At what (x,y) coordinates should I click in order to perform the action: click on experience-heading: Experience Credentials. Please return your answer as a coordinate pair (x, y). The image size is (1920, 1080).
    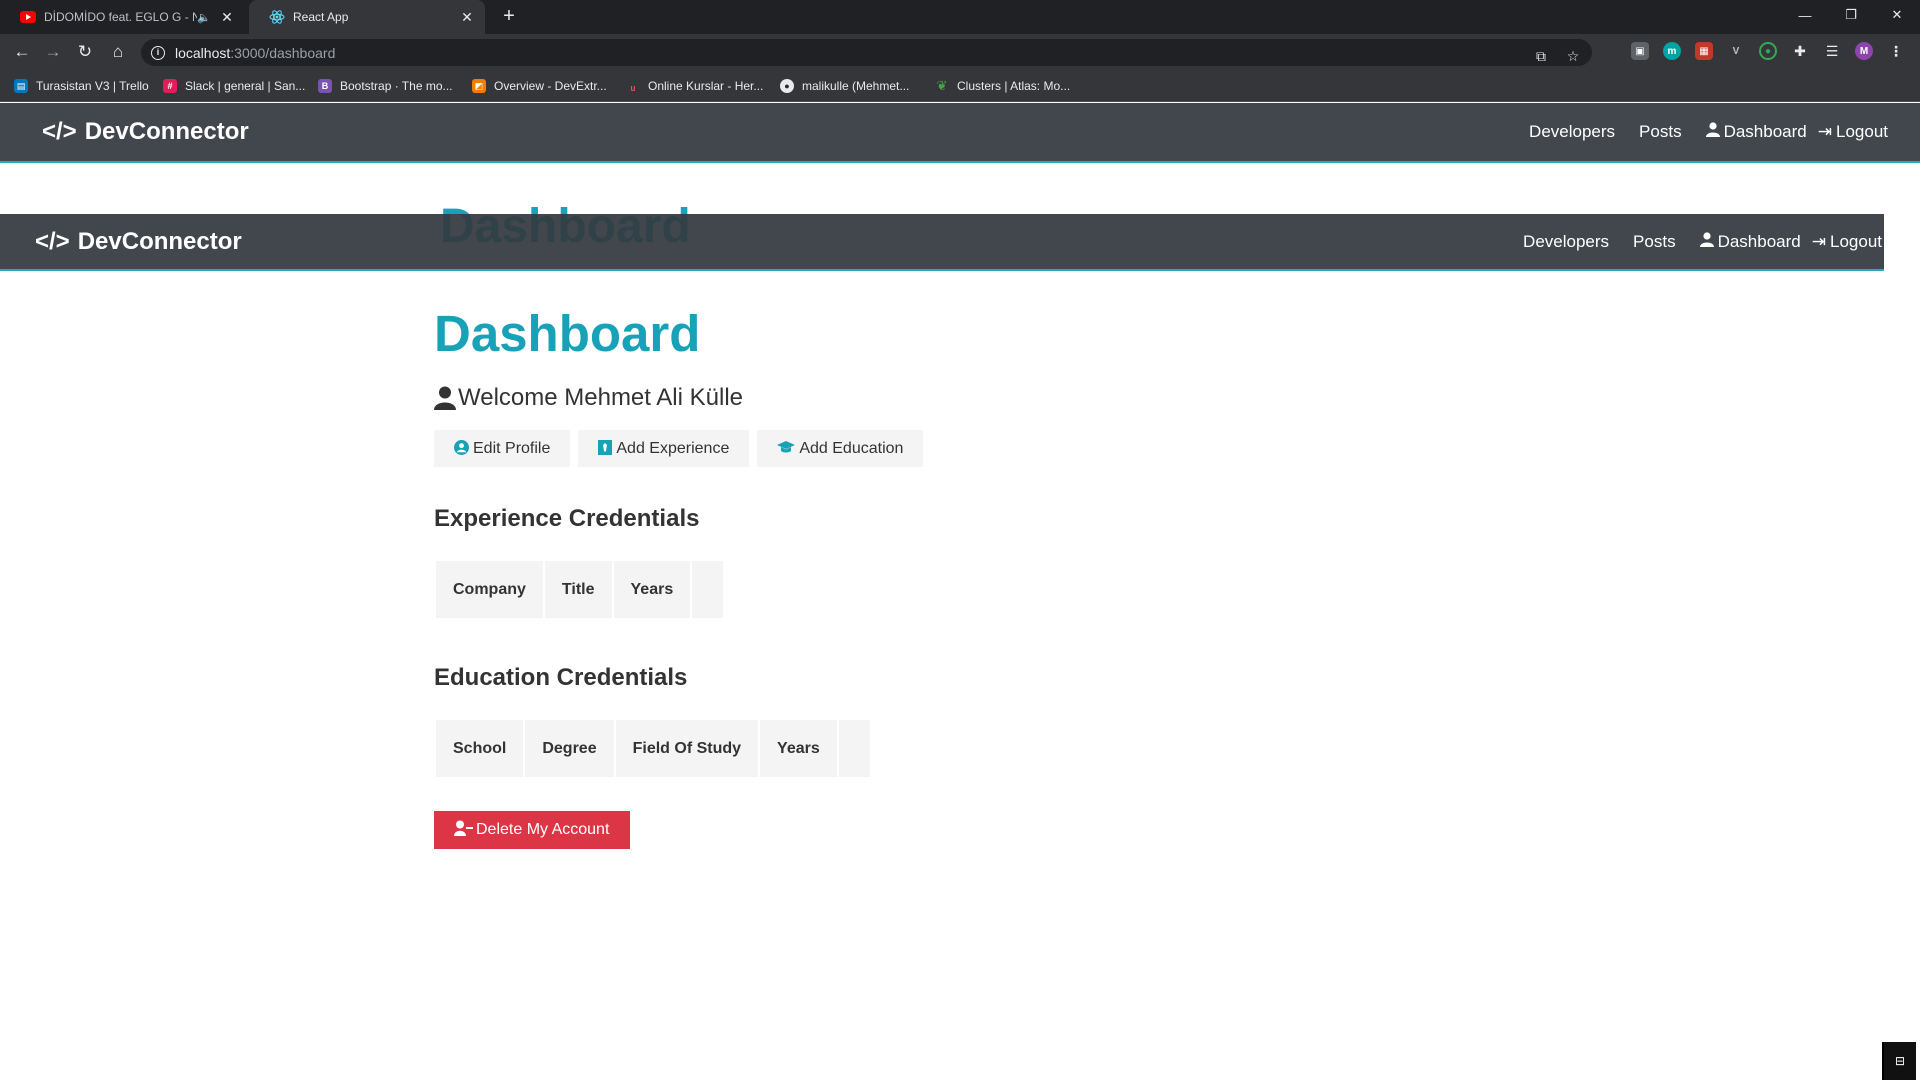
    Looking at the image, I should click on (567, 519).